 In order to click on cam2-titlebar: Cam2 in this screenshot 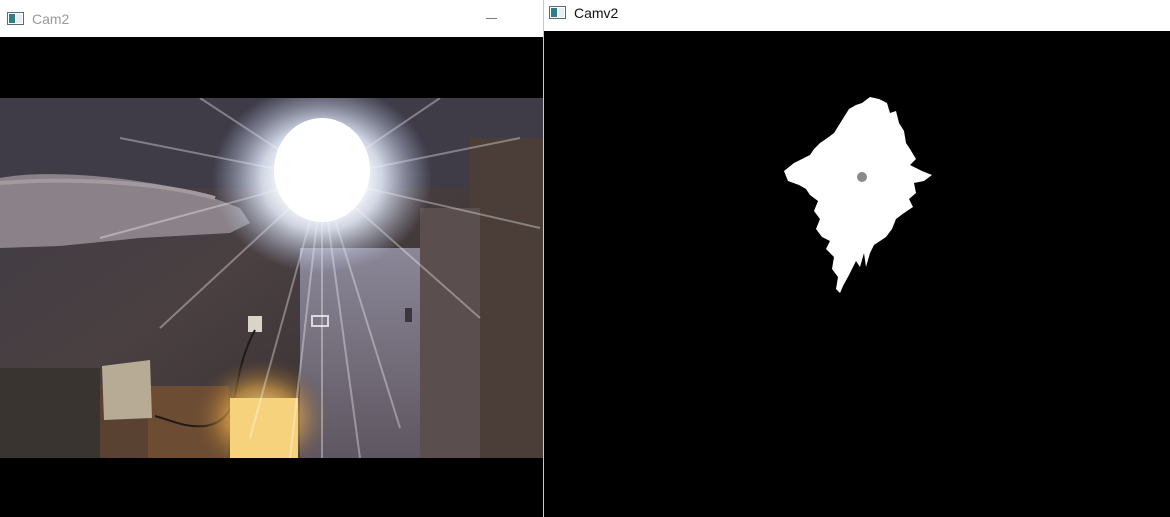, I will do `click(271, 18)`.